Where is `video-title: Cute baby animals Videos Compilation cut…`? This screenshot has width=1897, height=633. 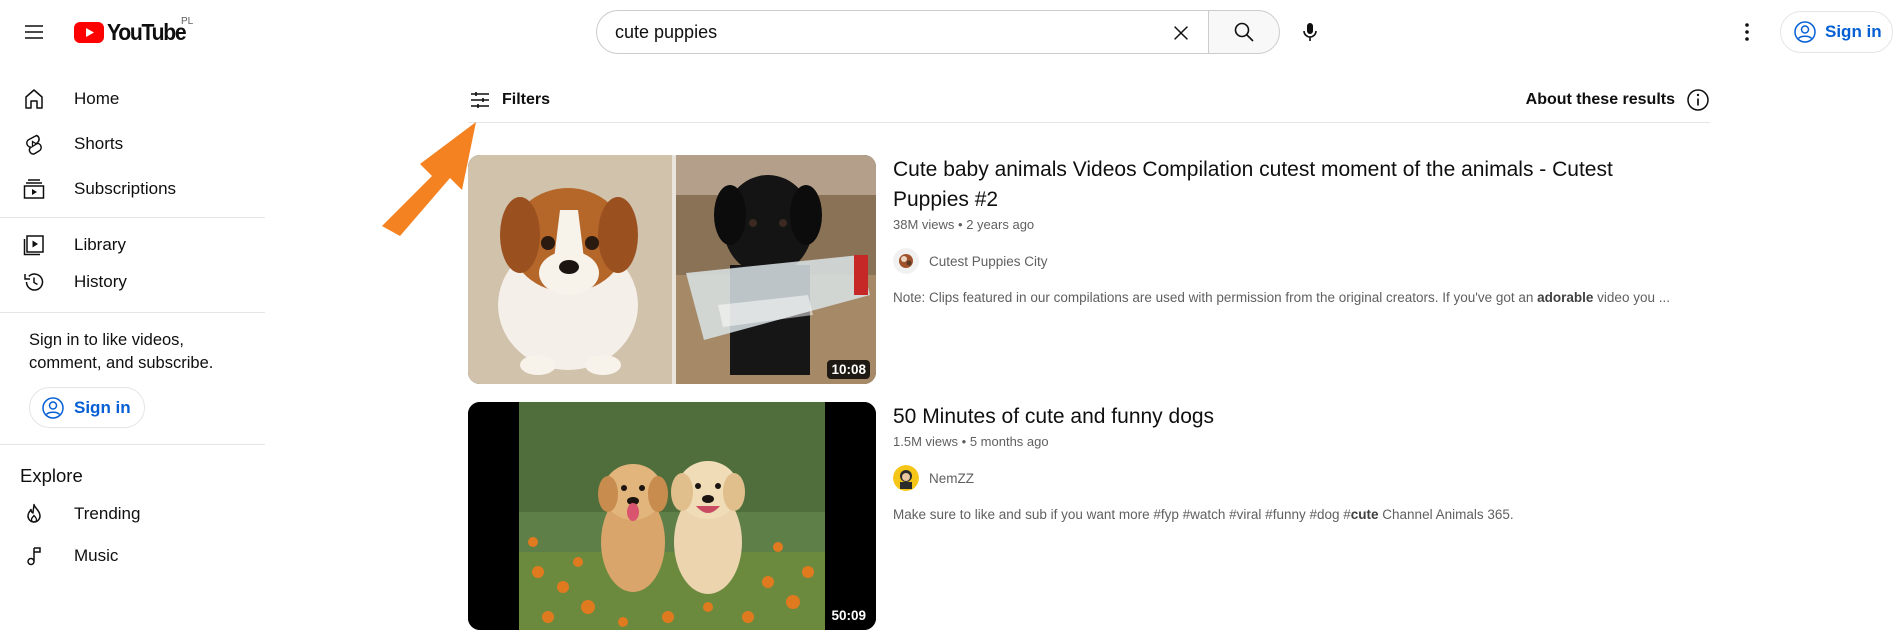 video-title: Cute baby animals Videos Compilation cut… is located at coordinates (1293, 185).